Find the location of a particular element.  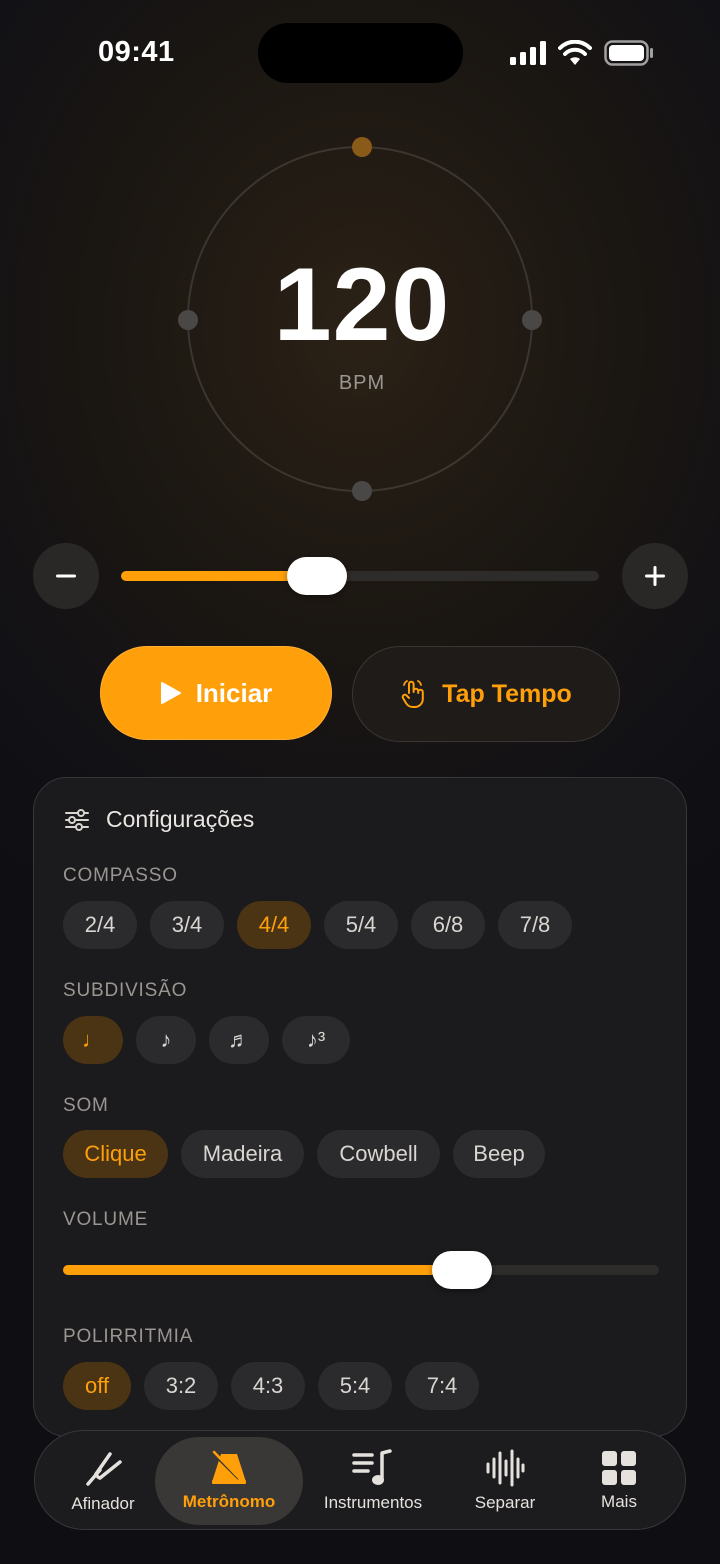

tempo-slider-thumb is located at coordinates (316, 576).